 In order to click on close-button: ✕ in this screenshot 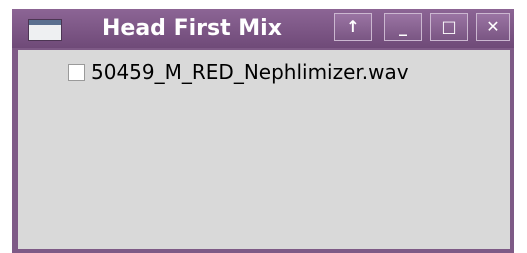, I will do `click(493, 27)`.